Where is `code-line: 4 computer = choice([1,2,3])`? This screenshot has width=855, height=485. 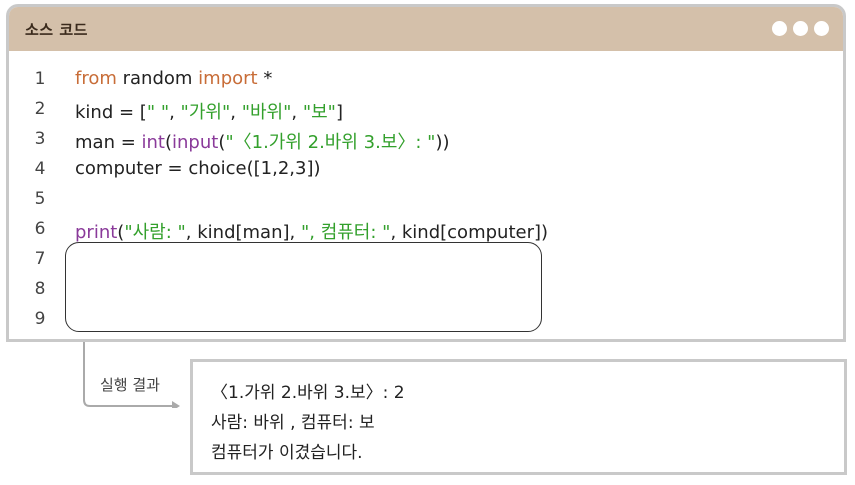
code-line: 4 computer = choice([1,2,3]) is located at coordinates (426, 170).